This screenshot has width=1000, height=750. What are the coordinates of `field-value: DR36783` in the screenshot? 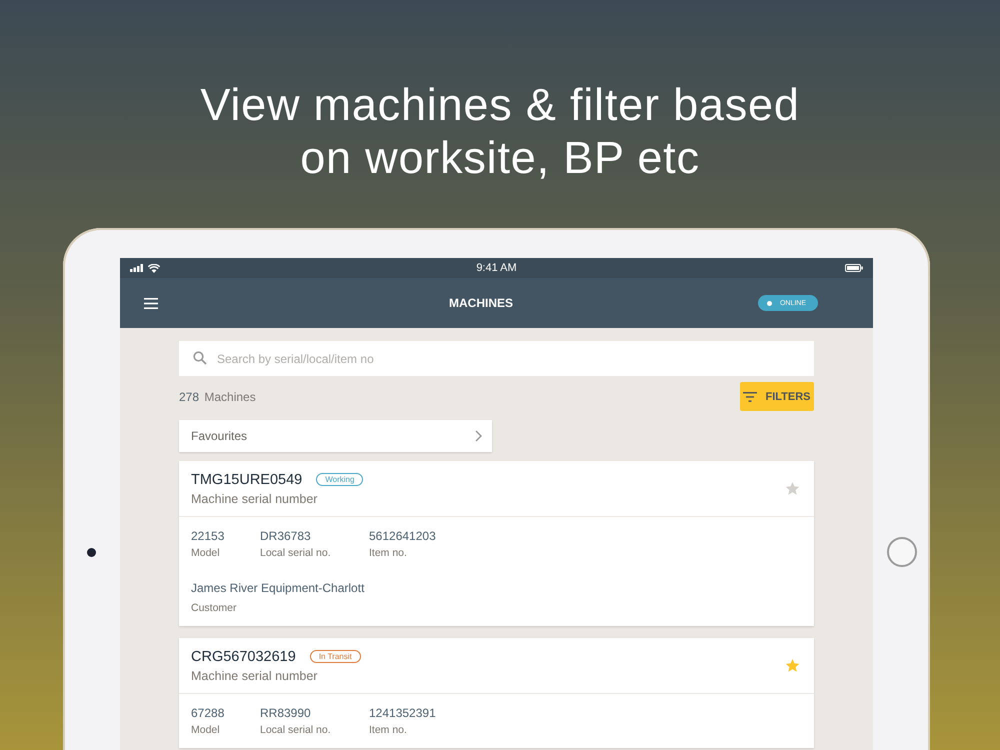 It's located at (286, 536).